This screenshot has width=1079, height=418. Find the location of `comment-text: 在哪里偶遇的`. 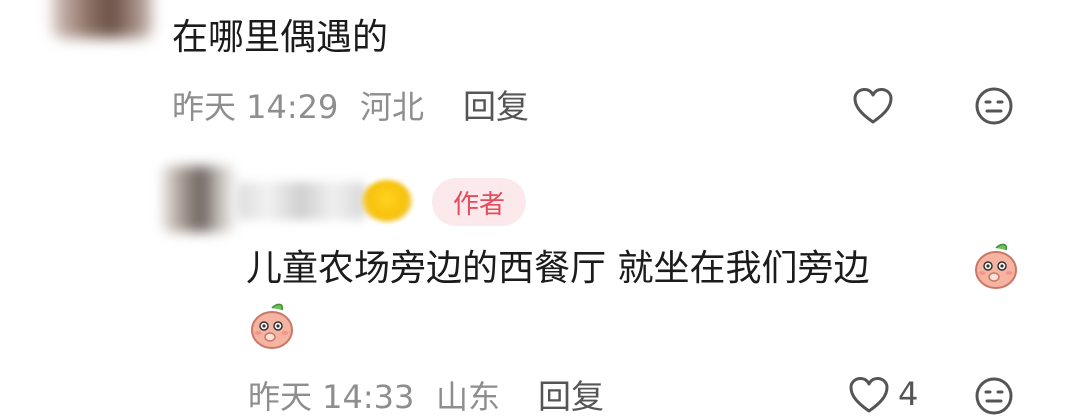

comment-text: 在哪里偶遇的 is located at coordinates (280, 37).